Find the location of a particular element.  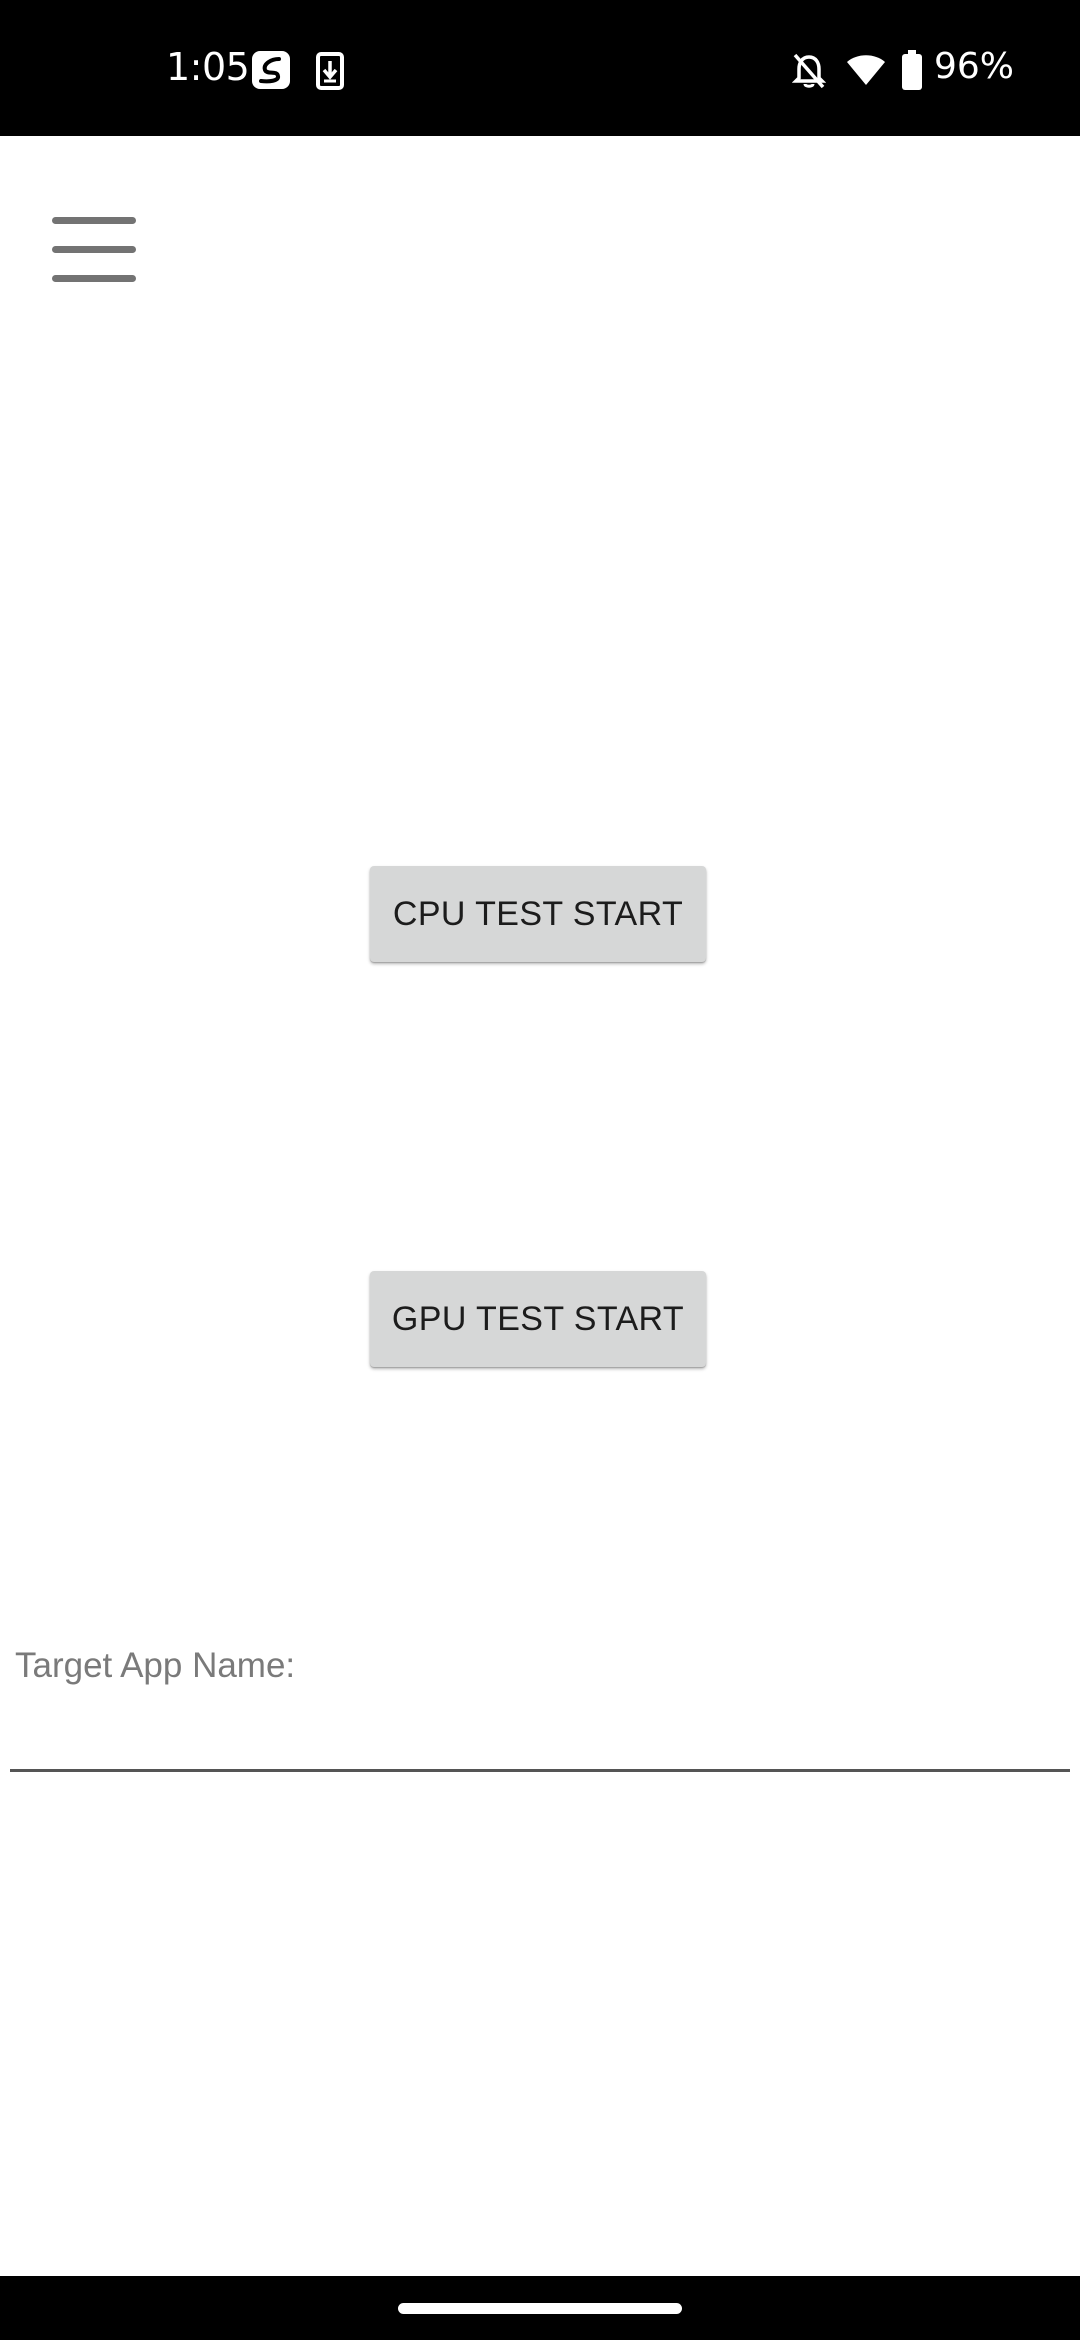

do-not-disturb-icon is located at coordinates (809, 71).